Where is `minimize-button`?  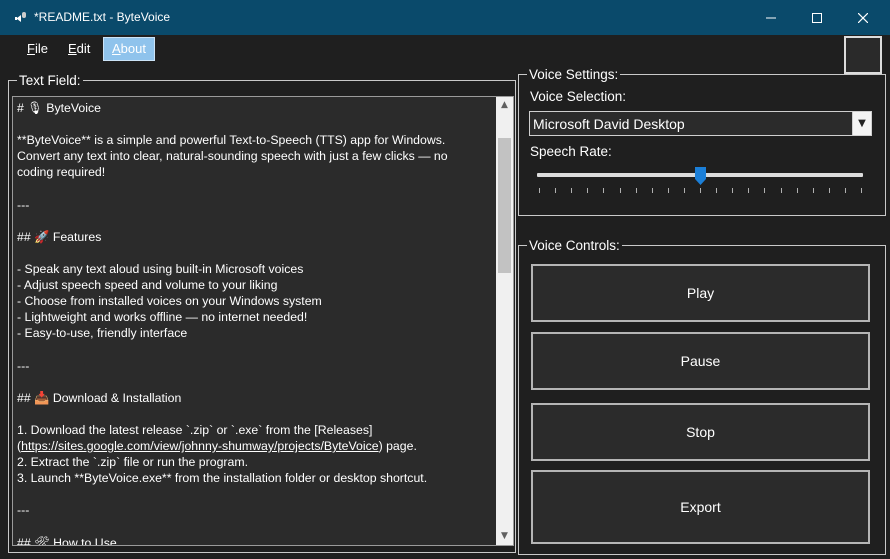 minimize-button is located at coordinates (771, 17).